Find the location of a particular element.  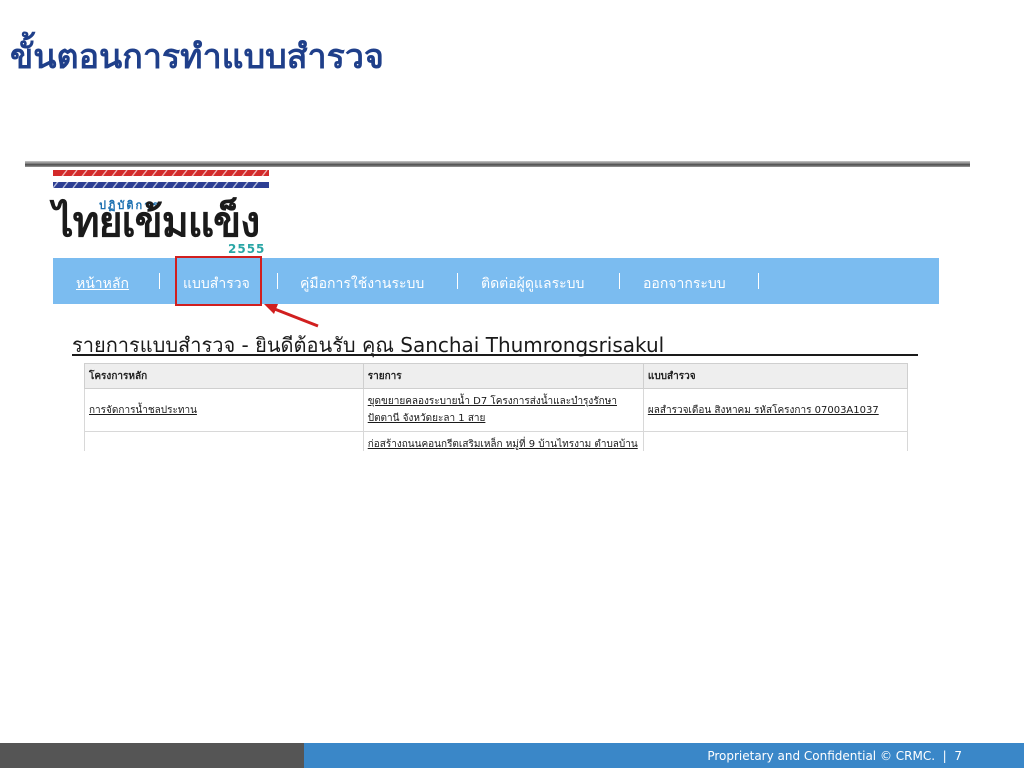

nav-item-logout: ออกจากระบบ is located at coordinates (684, 284).